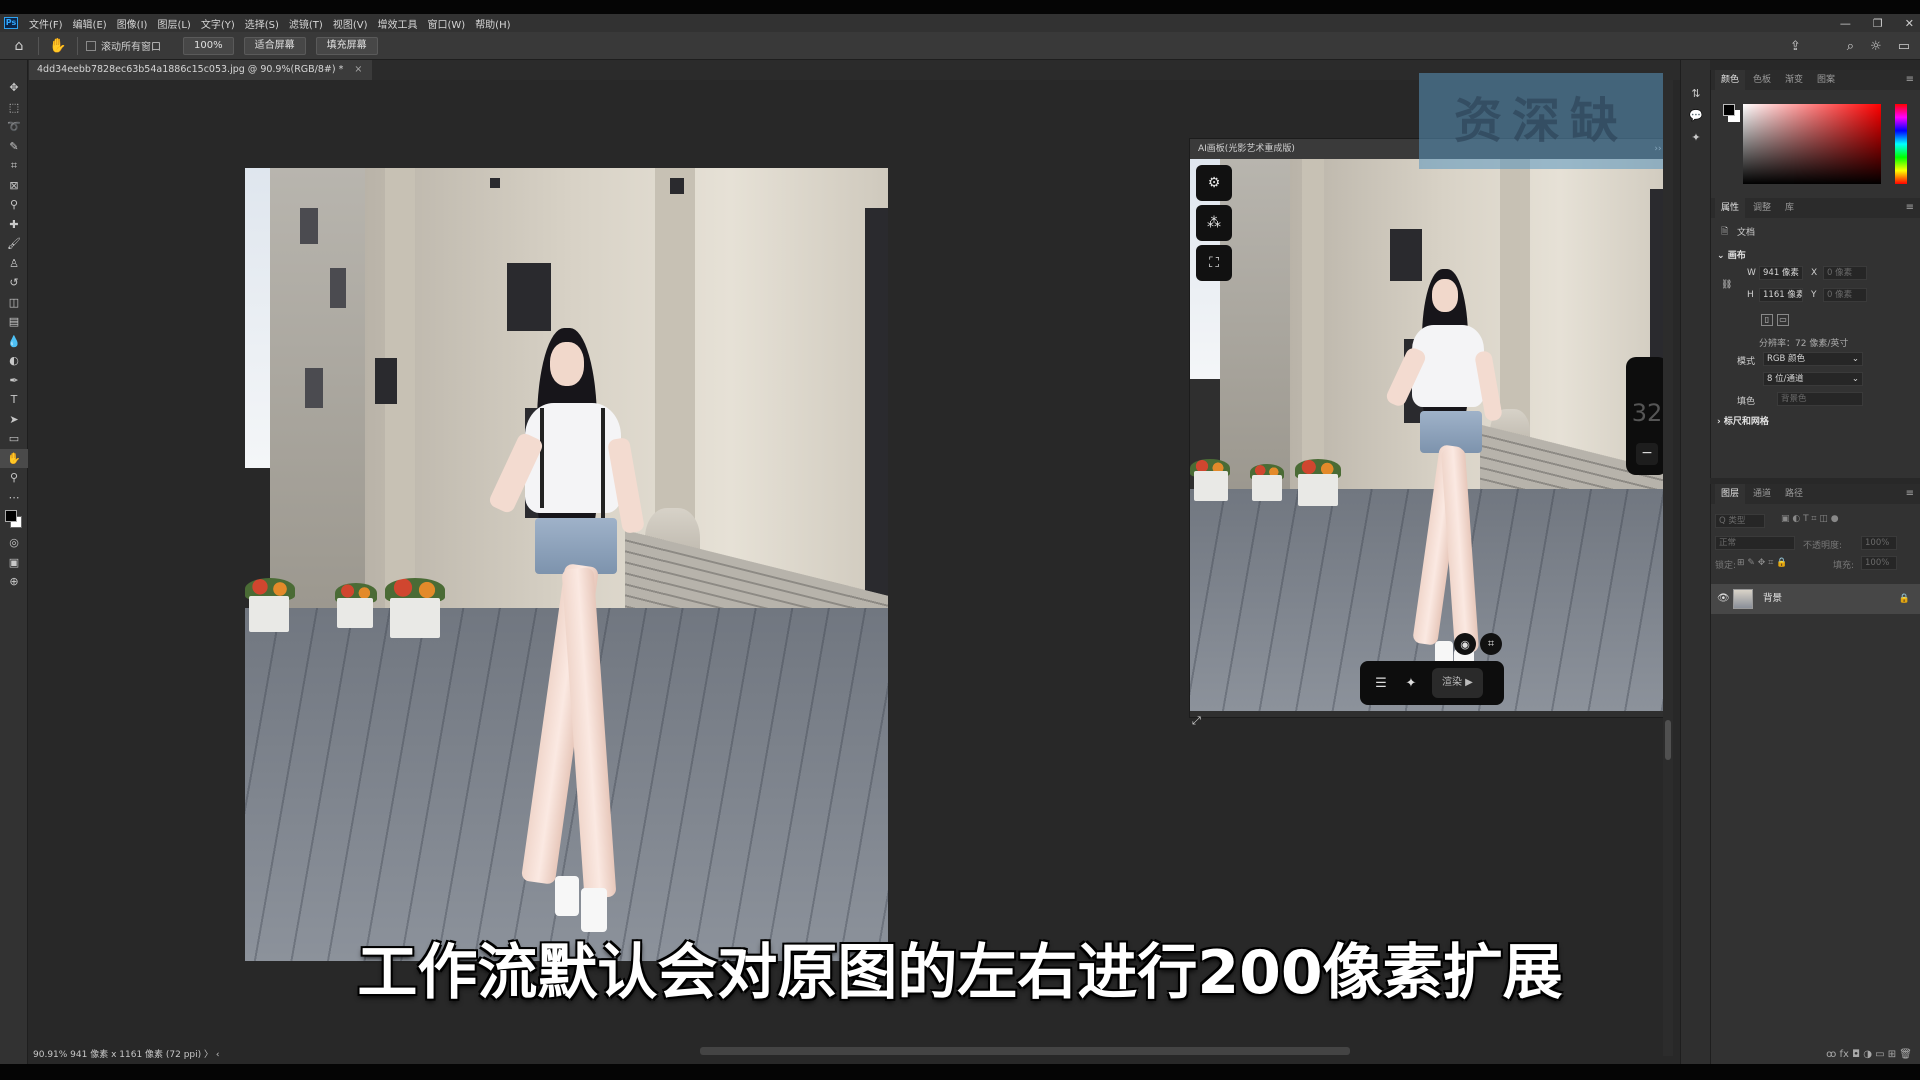 Image resolution: width=1920 pixels, height=1080 pixels. What do you see at coordinates (1726, 285) in the screenshot?
I see `link-icon: ⛓` at bounding box center [1726, 285].